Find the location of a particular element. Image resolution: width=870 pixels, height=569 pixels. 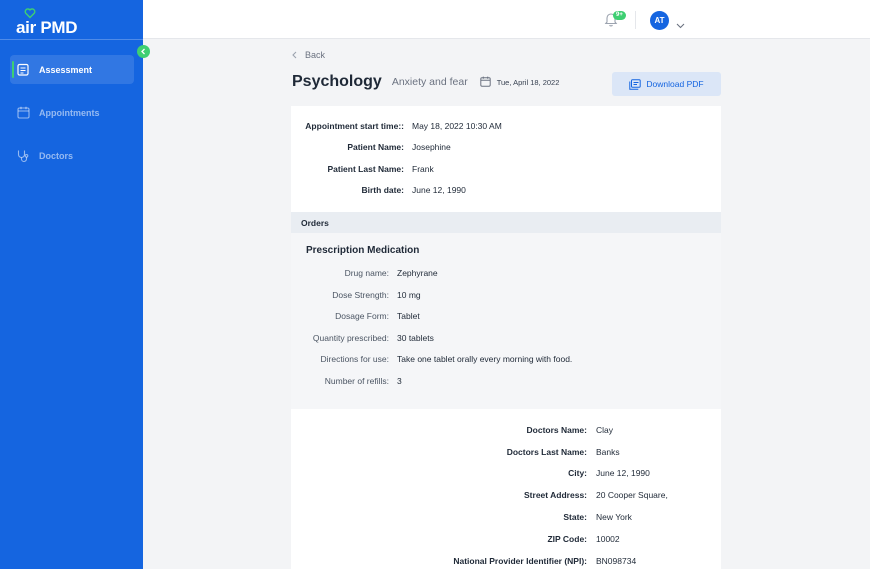

date-text: Tue, April 18, 2022 is located at coordinates (528, 82).